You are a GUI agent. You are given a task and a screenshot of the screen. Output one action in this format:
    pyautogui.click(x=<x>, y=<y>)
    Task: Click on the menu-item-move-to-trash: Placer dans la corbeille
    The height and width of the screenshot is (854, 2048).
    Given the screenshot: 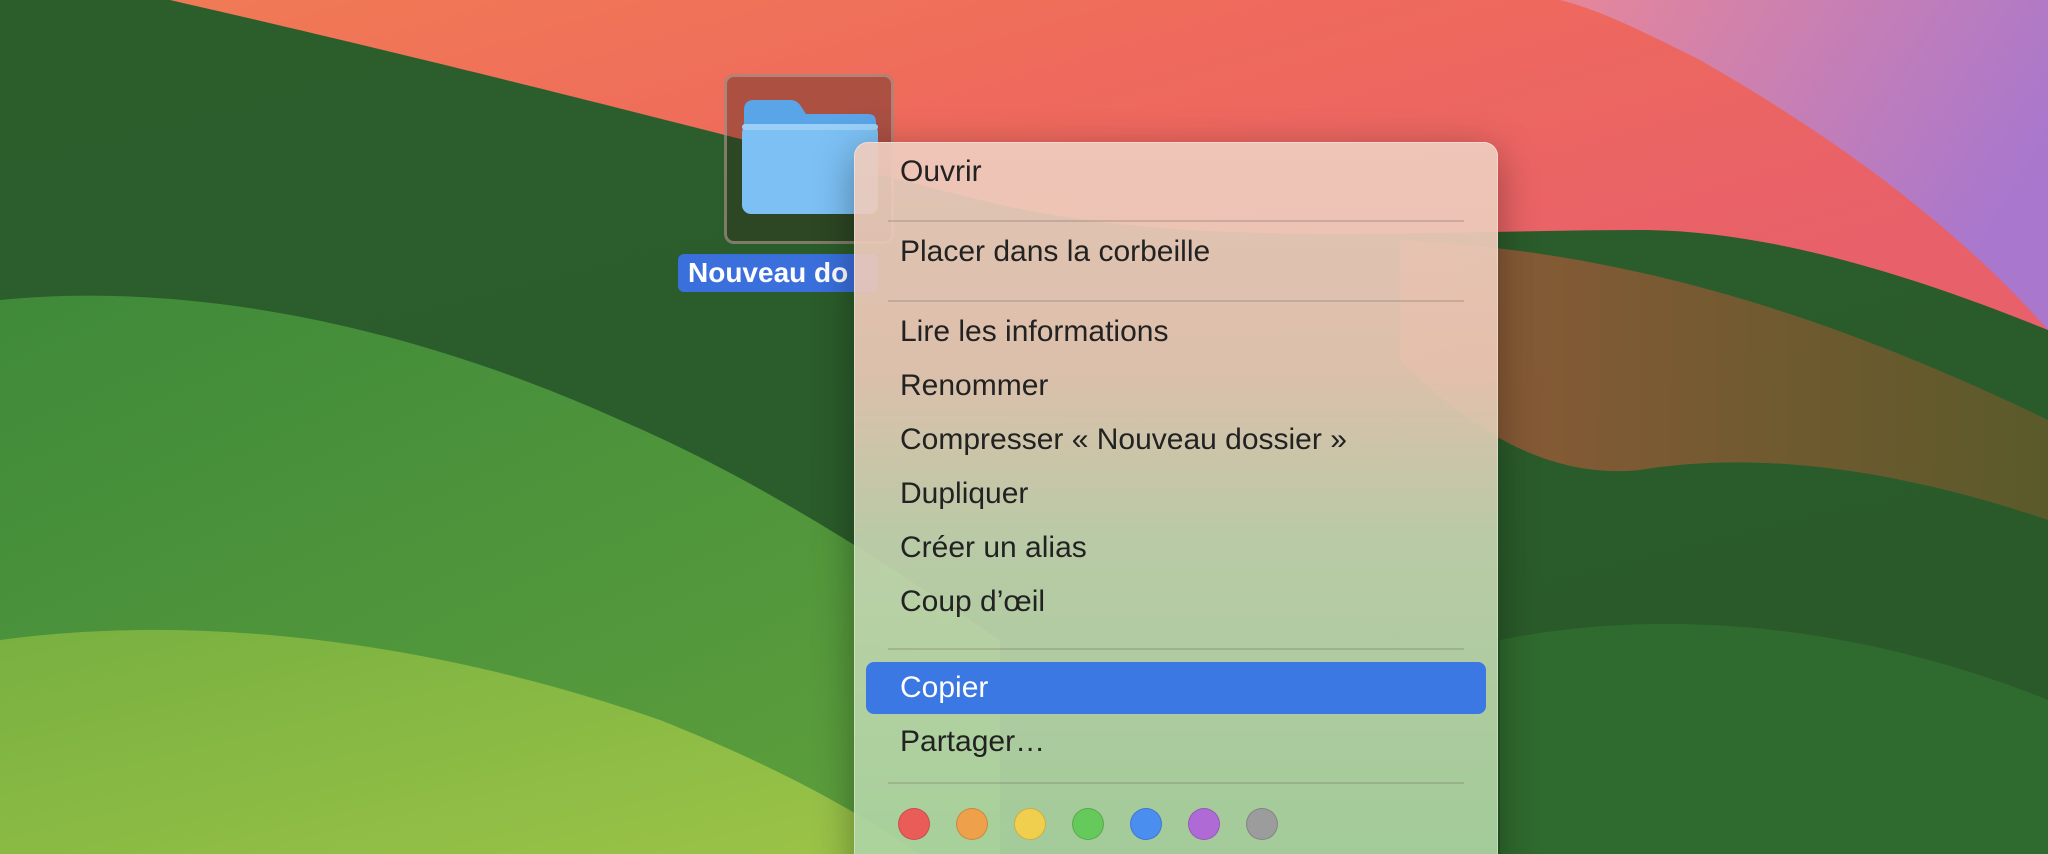 What is the action you would take?
    pyautogui.click(x=1176, y=252)
    